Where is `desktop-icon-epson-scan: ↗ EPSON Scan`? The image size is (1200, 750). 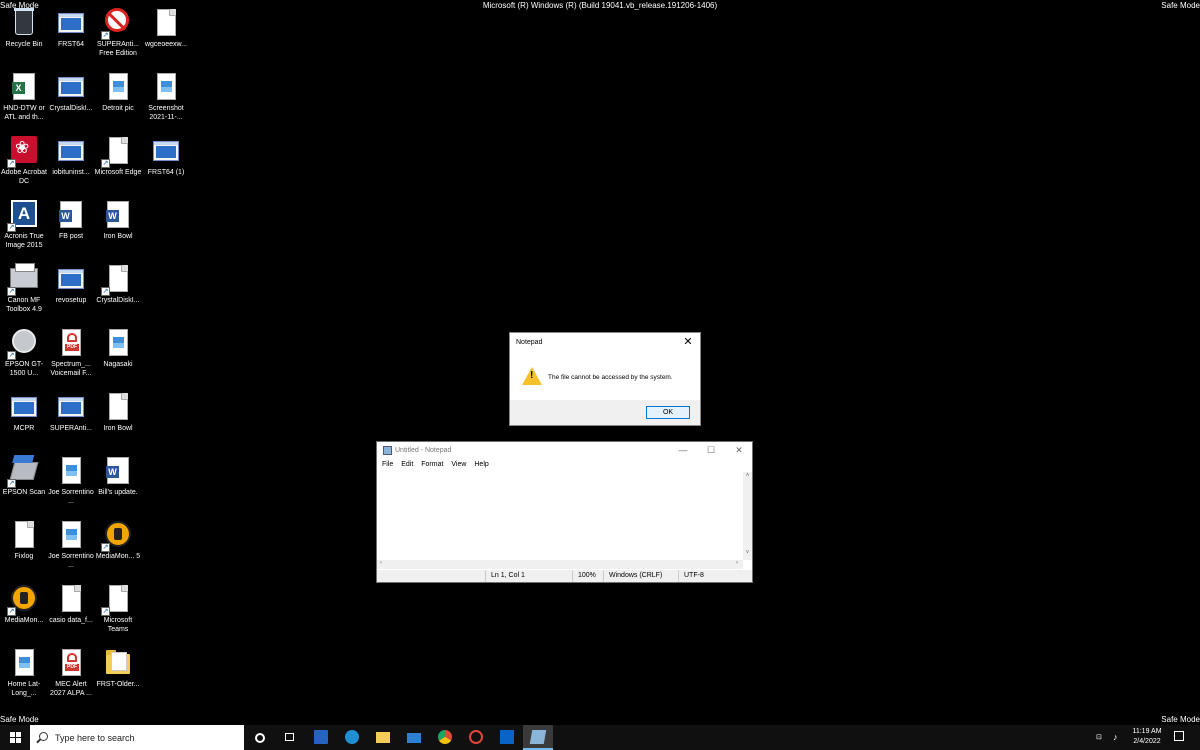 desktop-icon-epson-scan: ↗ EPSON Scan is located at coordinates (24, 483).